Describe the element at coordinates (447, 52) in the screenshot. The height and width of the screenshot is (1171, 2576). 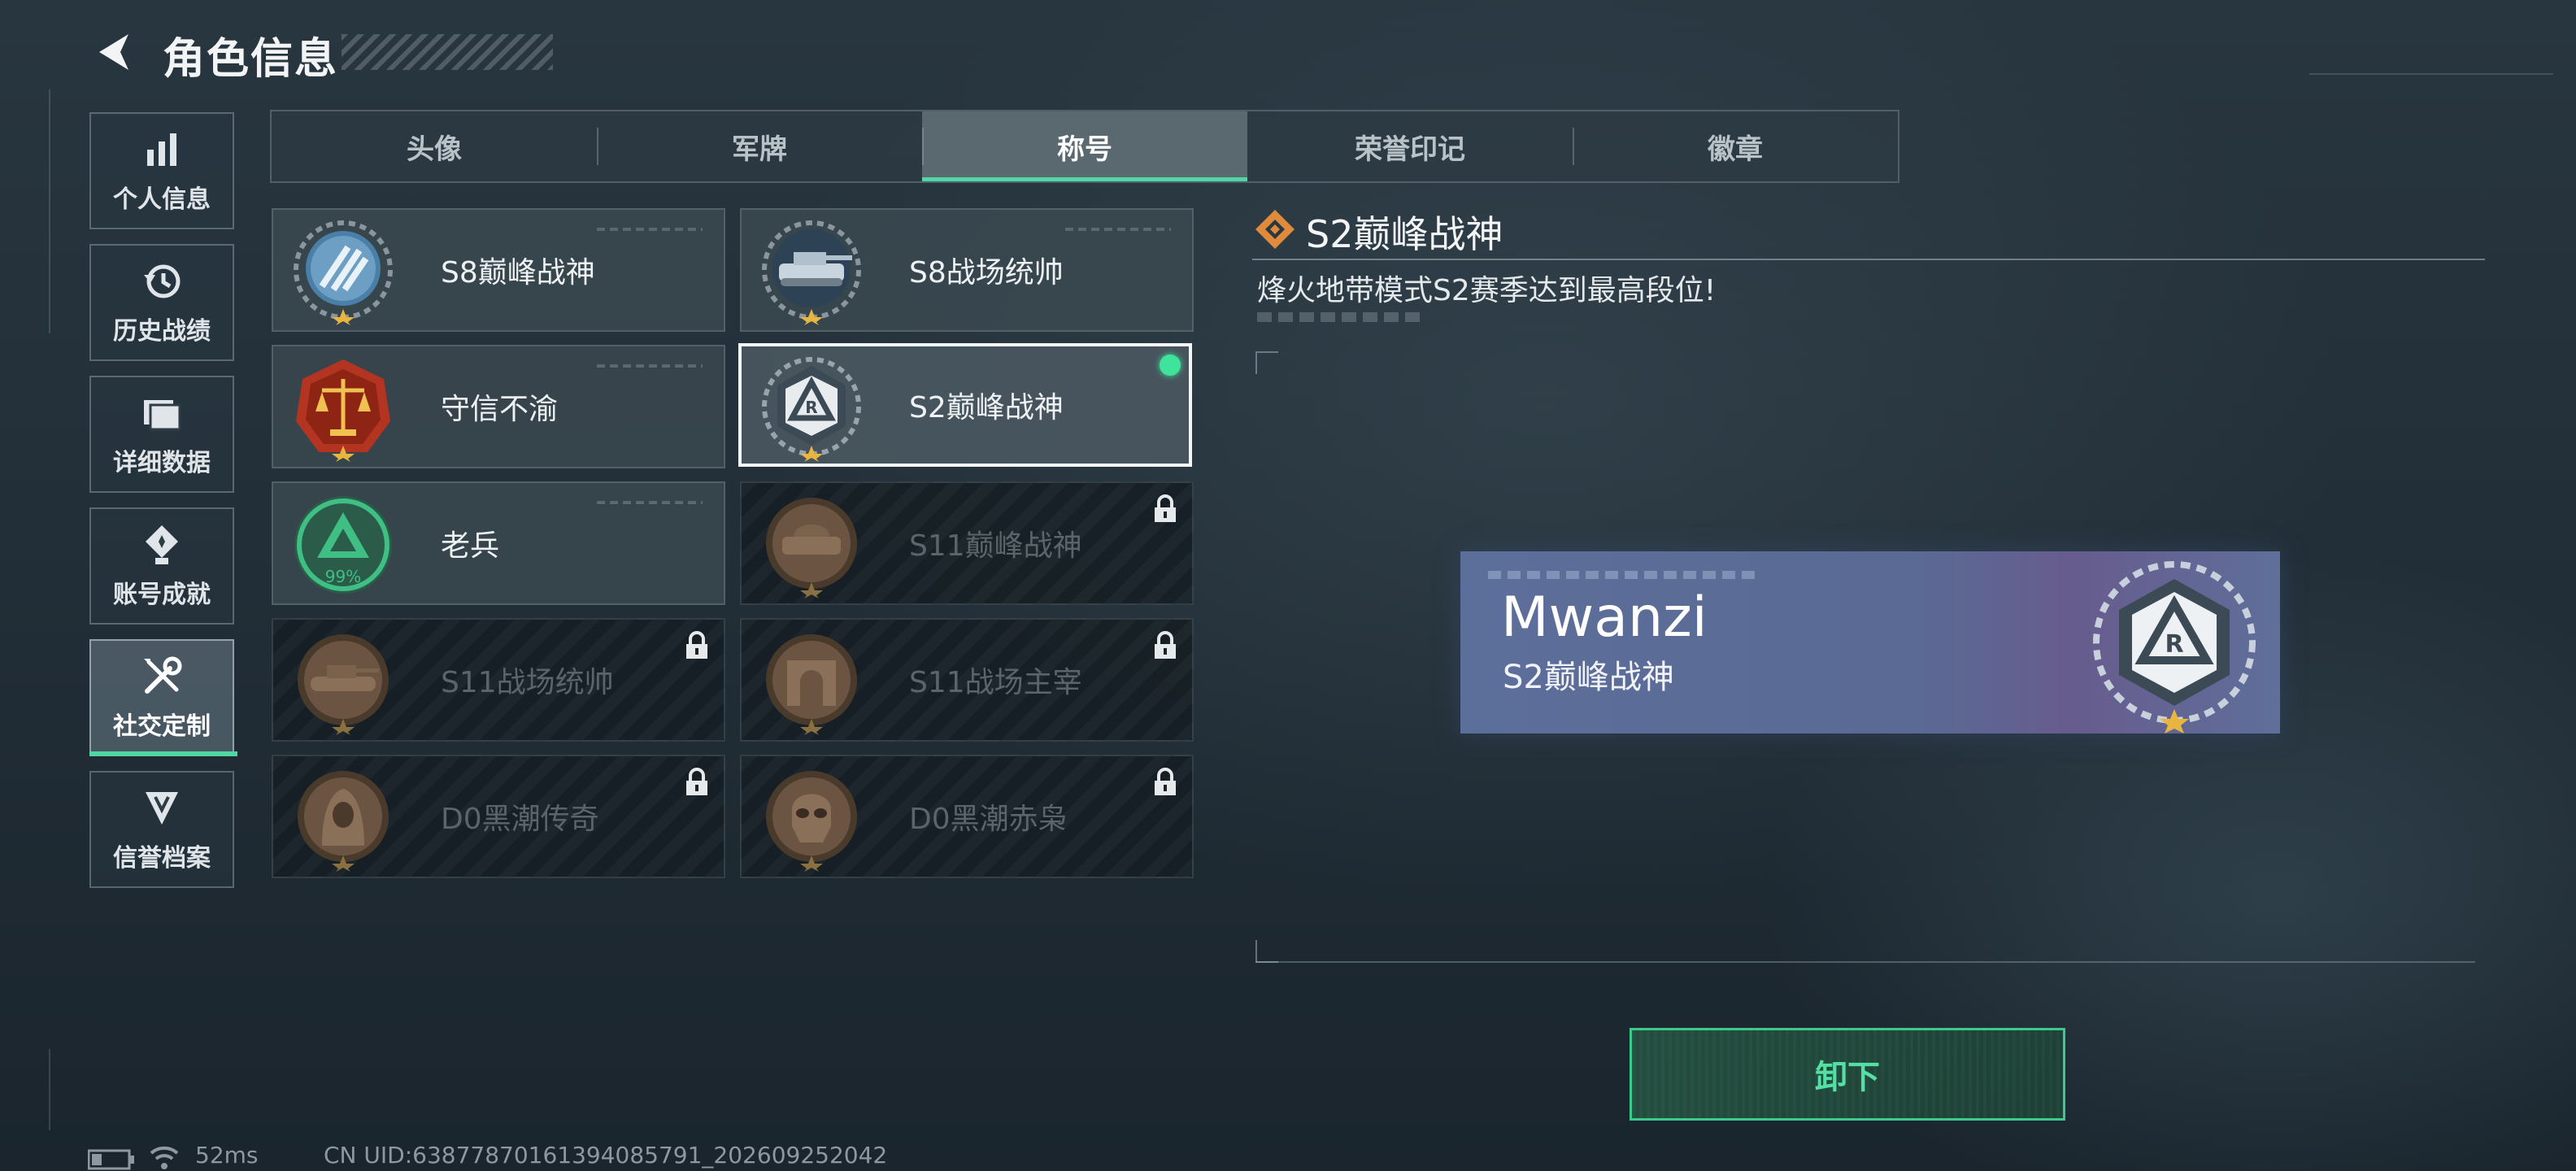
I see `title-decoration` at that location.